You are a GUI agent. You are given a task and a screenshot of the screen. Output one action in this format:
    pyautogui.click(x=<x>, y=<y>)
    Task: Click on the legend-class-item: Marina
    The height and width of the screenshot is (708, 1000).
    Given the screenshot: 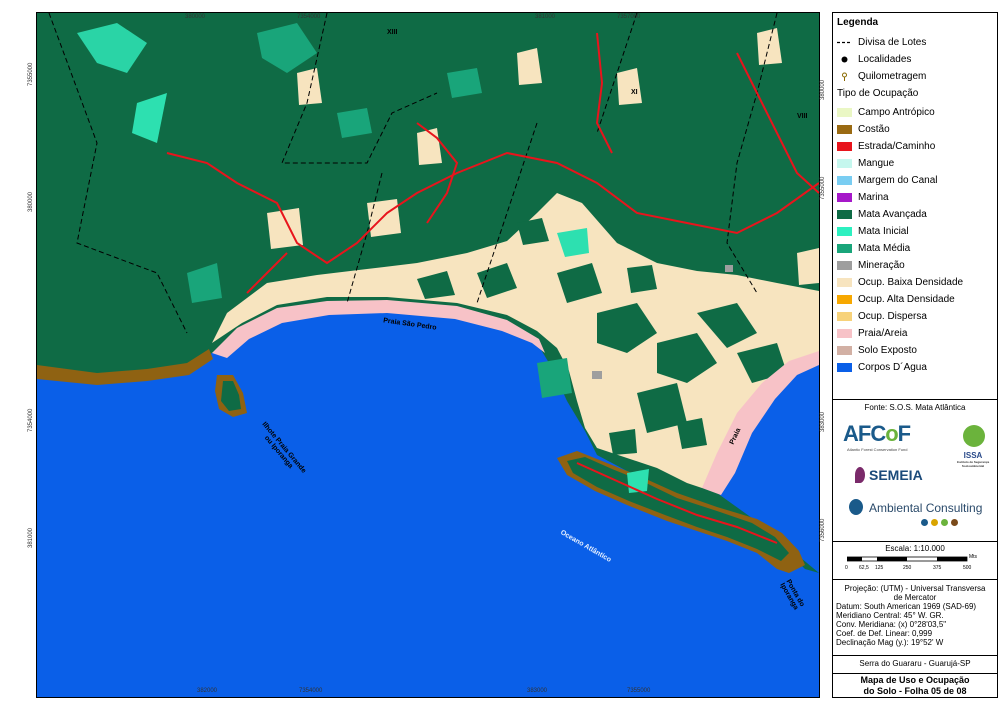 What is the action you would take?
    pyautogui.click(x=863, y=197)
    